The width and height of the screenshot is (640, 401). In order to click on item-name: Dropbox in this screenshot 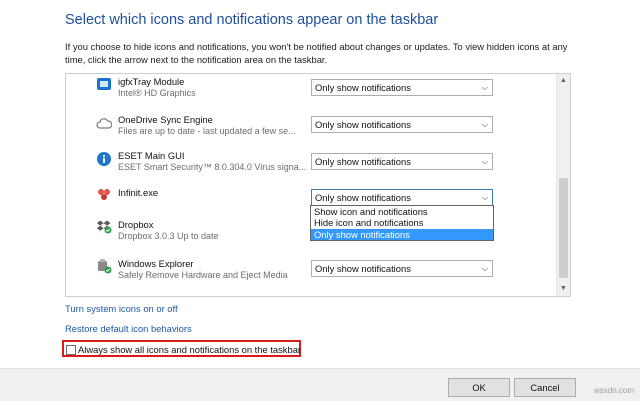, I will do `click(136, 224)`.